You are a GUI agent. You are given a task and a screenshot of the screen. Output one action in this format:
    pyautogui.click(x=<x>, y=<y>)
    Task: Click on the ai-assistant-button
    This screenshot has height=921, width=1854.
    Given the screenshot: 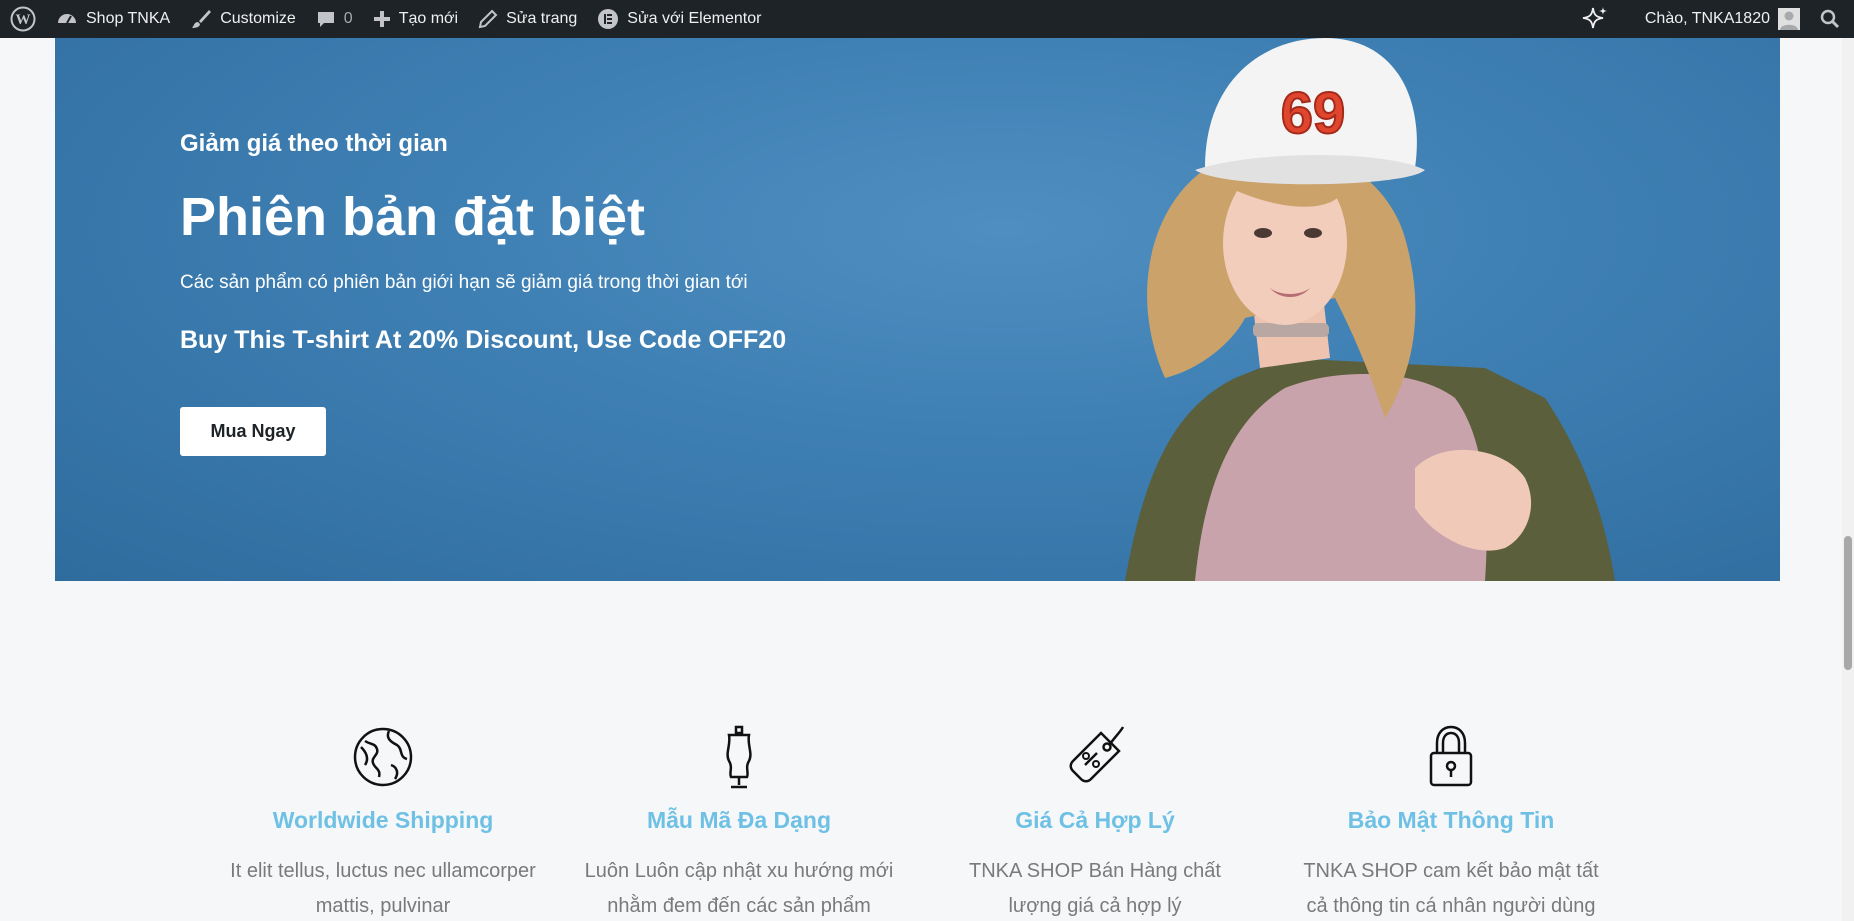 What is the action you would take?
    pyautogui.click(x=1603, y=19)
    